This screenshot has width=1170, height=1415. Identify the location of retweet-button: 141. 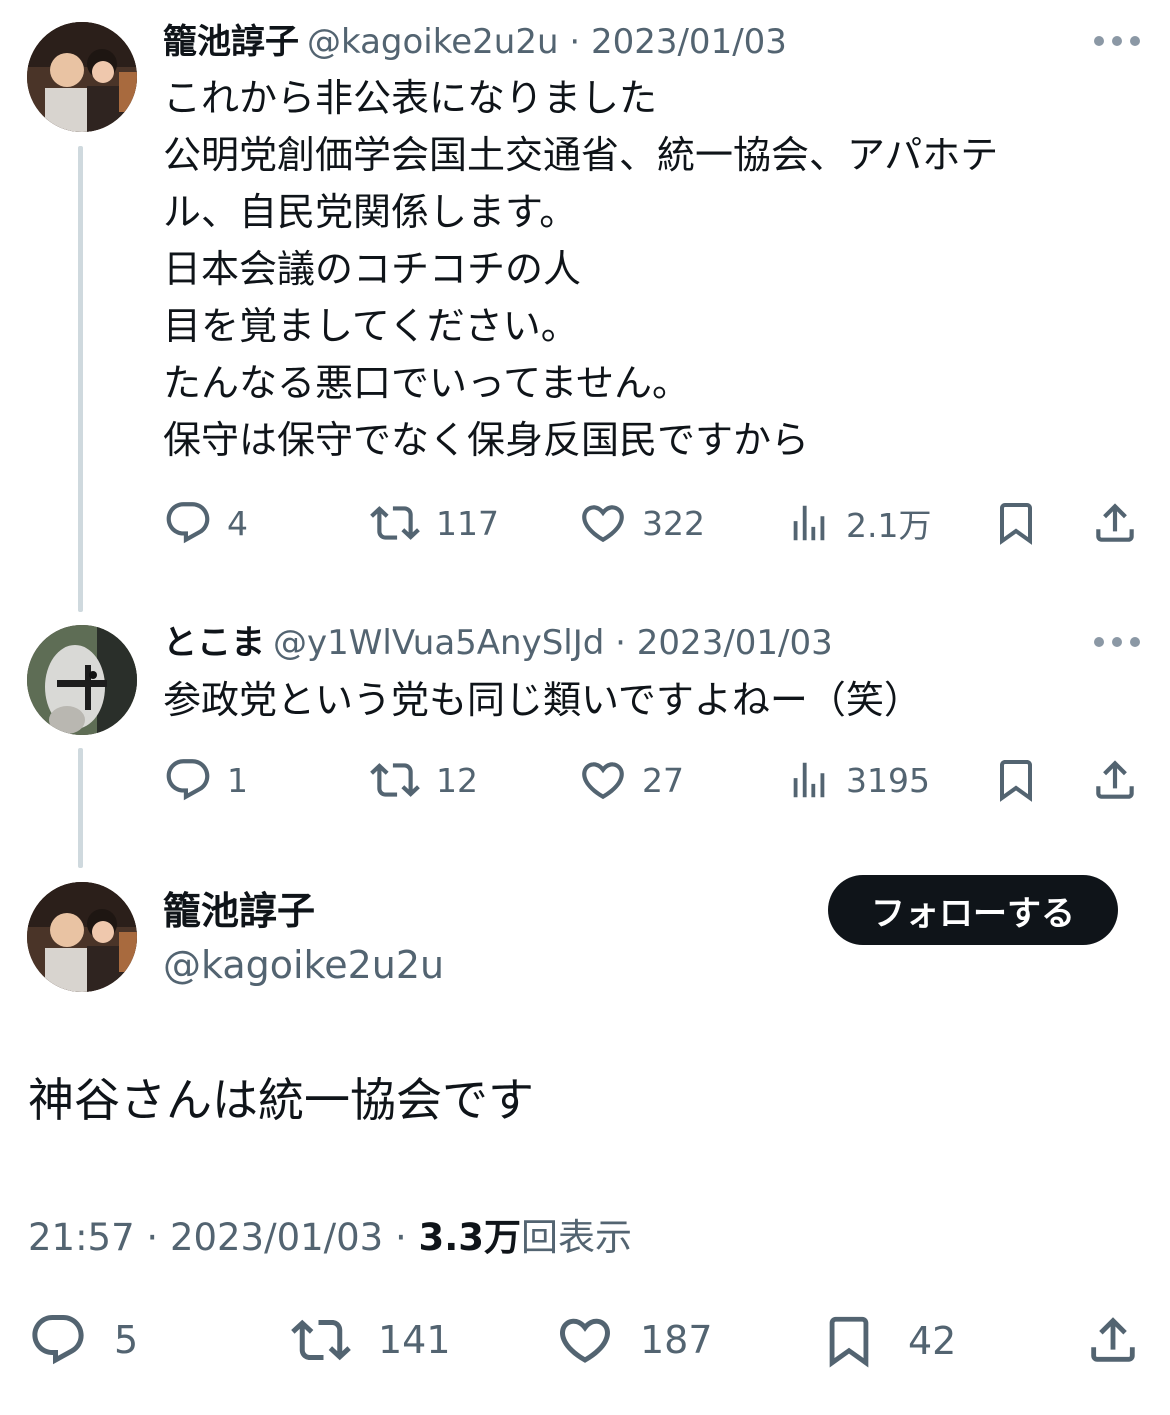
(369, 1340).